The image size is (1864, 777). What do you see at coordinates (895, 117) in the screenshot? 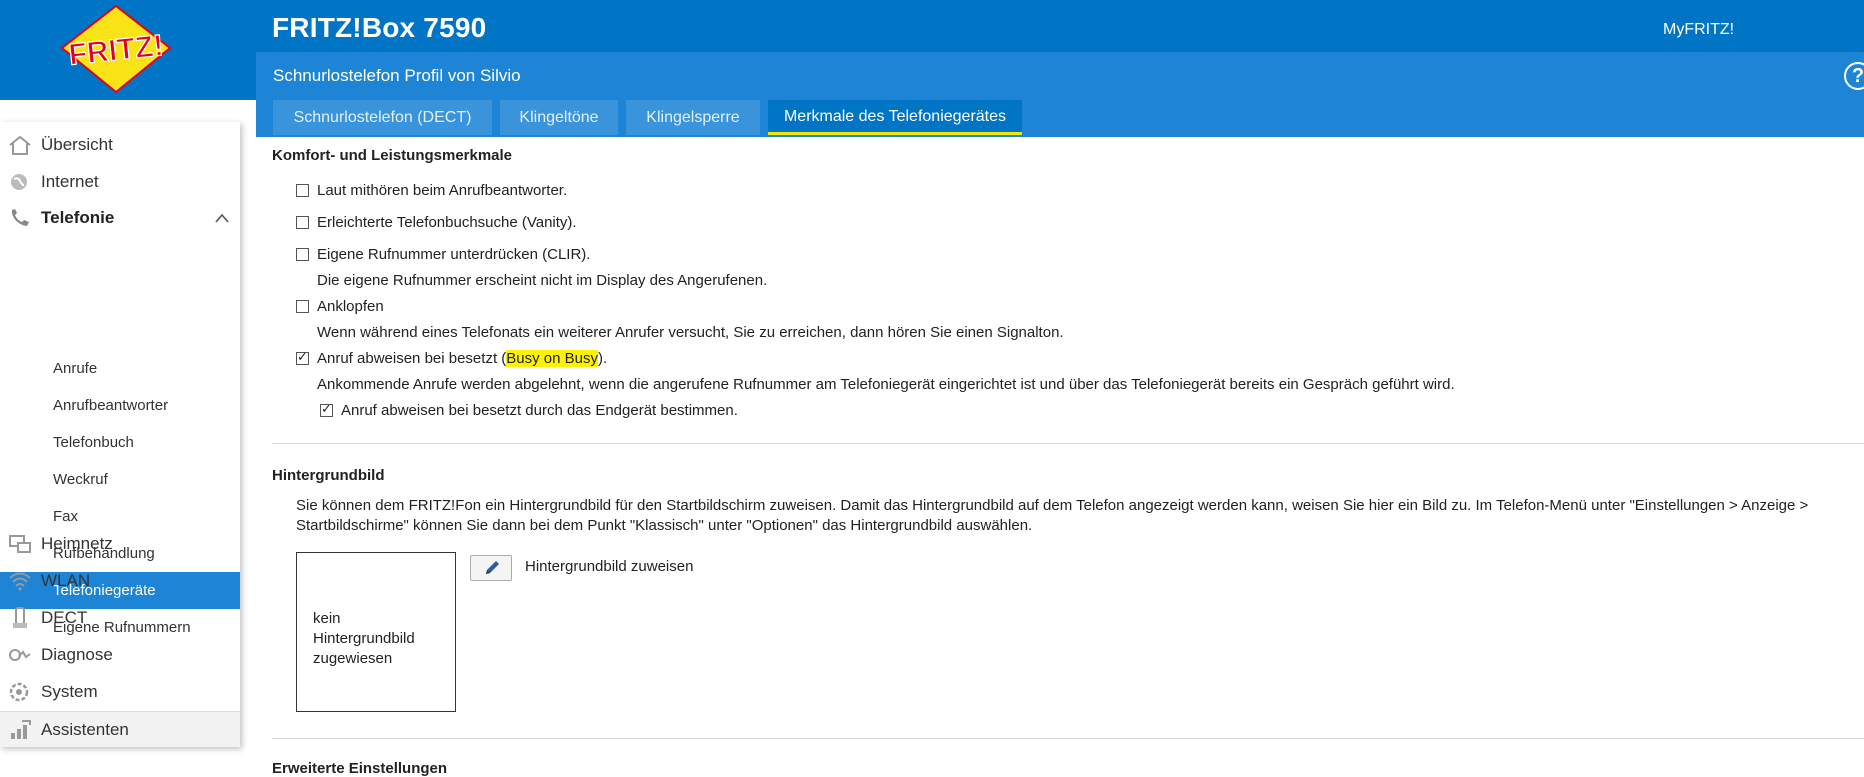
I see `tab-merkmale: Merkmale des Telefoniegerätes` at bounding box center [895, 117].